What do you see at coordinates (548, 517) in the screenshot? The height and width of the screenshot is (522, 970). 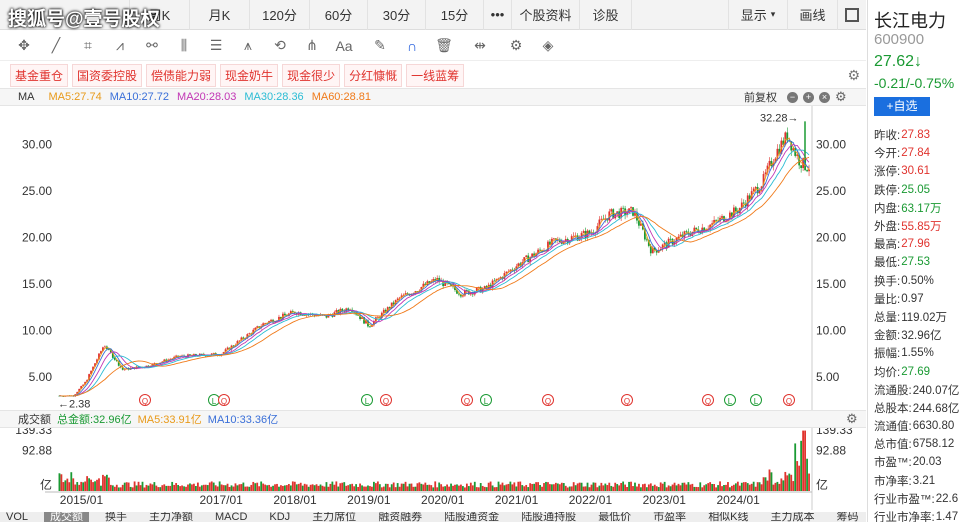 I see `indicator-tab: 陆股通持股` at bounding box center [548, 517].